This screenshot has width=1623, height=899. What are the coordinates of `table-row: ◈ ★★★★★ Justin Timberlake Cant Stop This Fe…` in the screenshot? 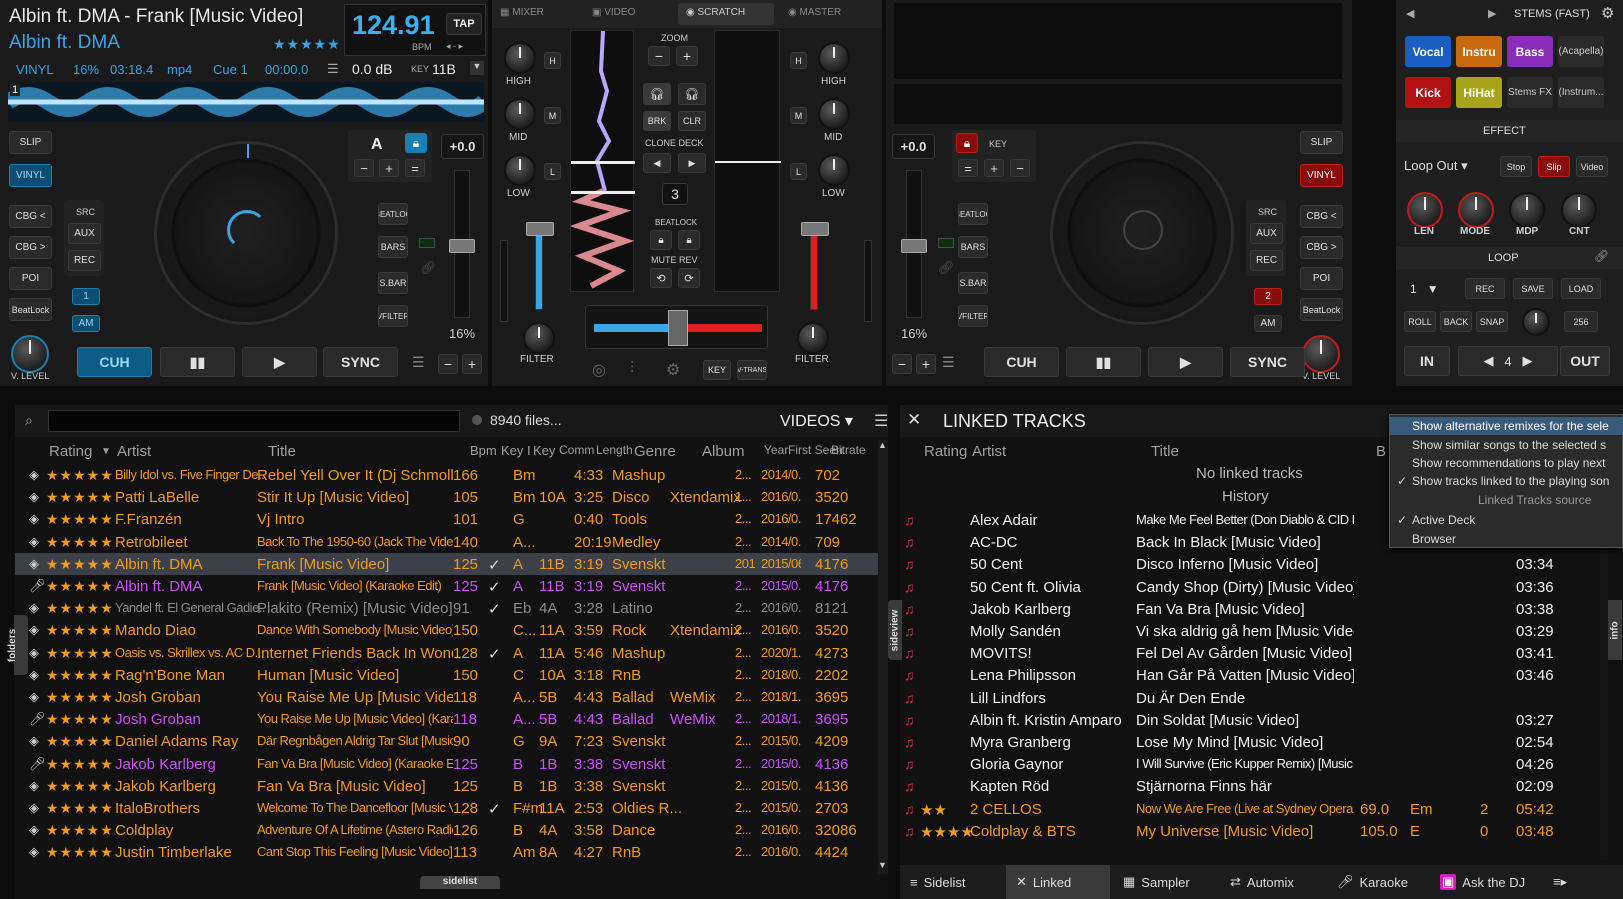 It's located at (447, 852).